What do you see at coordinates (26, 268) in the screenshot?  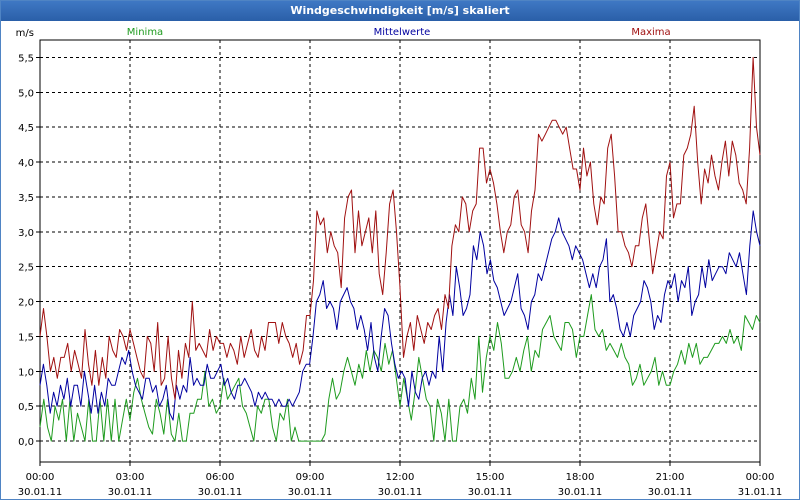 I see `y-tick-label: 2,5` at bounding box center [26, 268].